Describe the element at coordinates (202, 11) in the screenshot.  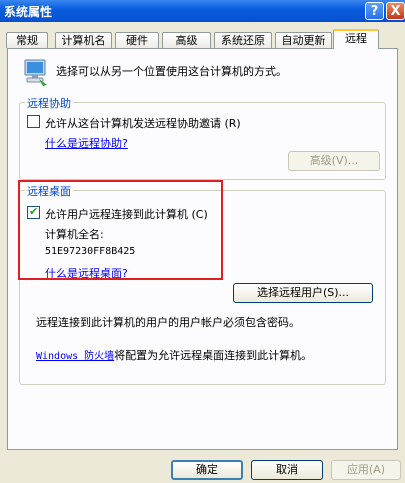
I see `title-bar: 系统属性 ? X` at that location.